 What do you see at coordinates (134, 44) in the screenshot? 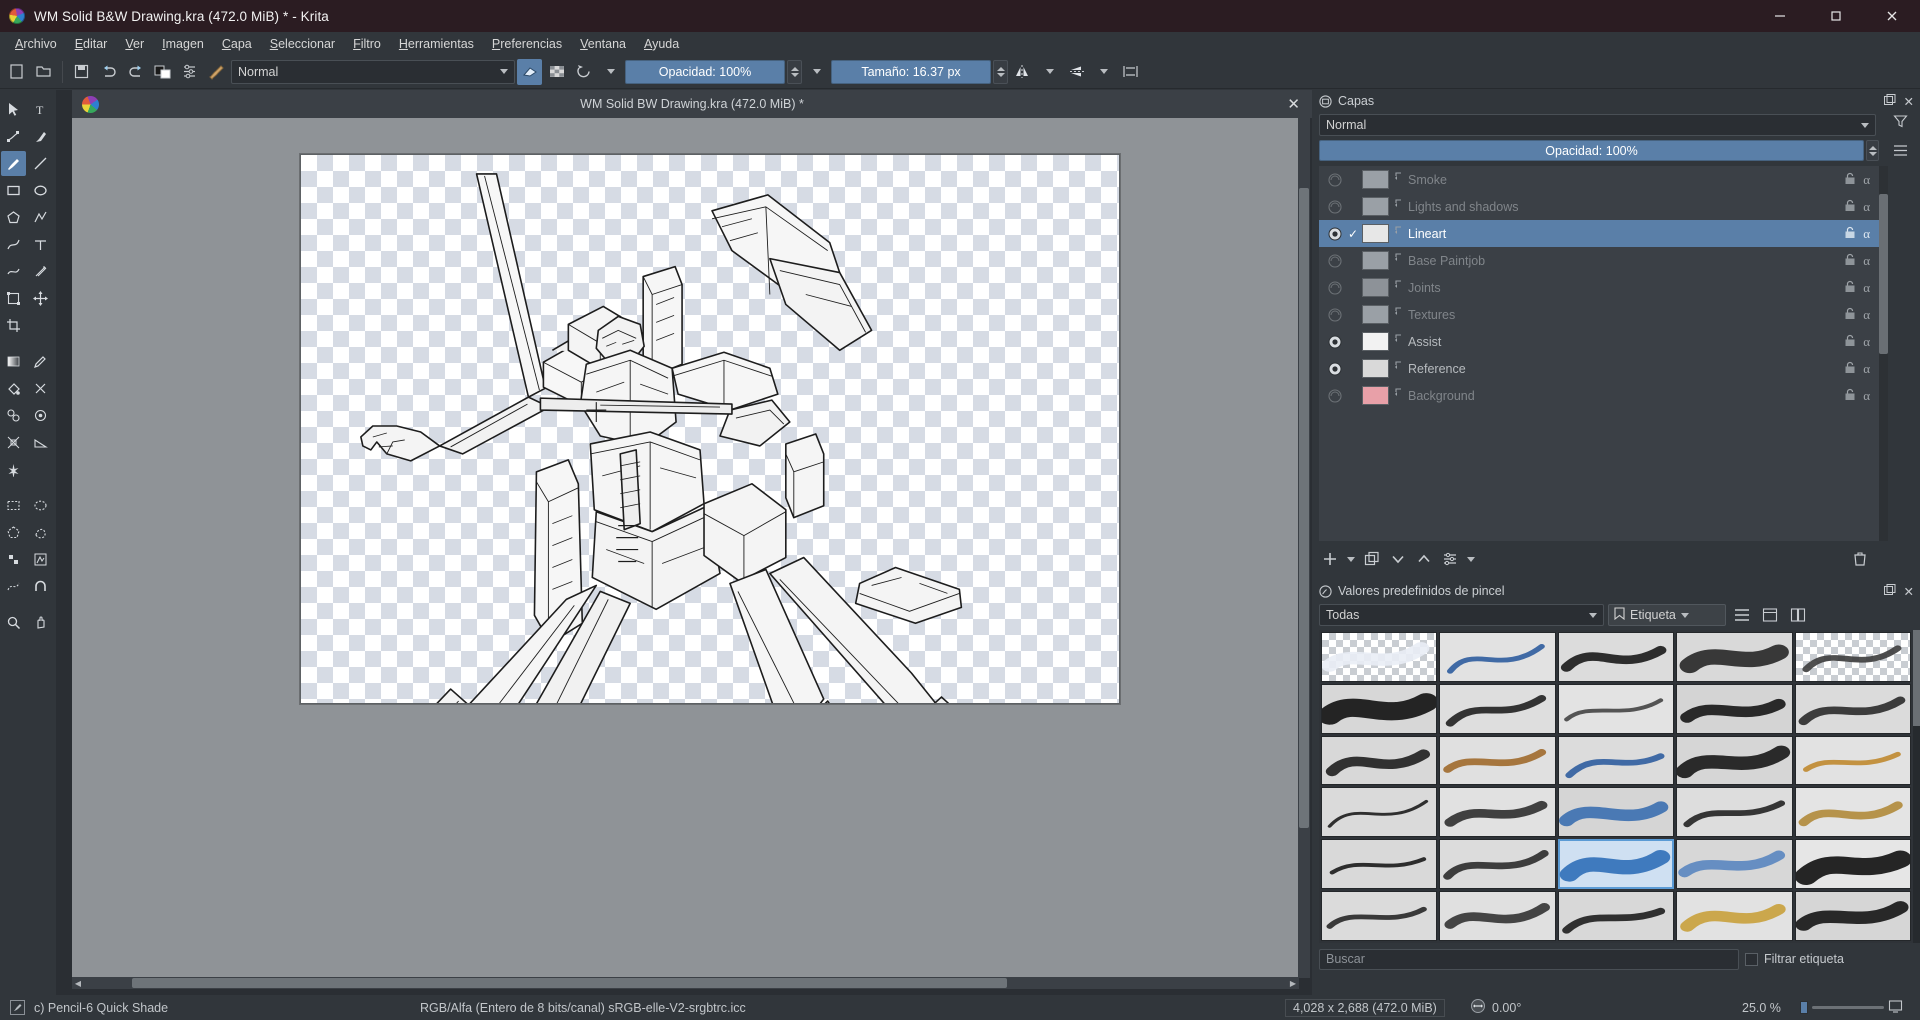
I see `menu-ver: Ver` at bounding box center [134, 44].